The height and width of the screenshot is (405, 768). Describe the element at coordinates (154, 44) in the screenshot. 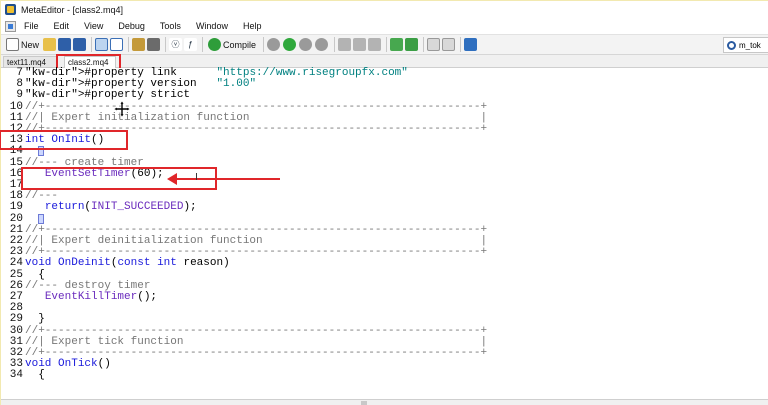

I see `insert-resource-icon` at that location.